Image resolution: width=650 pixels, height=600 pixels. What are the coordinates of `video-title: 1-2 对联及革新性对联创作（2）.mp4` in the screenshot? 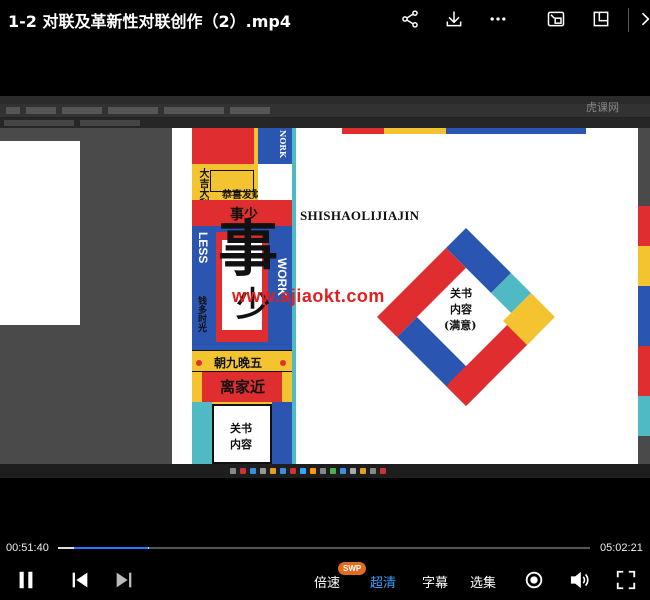 It's located at (149, 21).